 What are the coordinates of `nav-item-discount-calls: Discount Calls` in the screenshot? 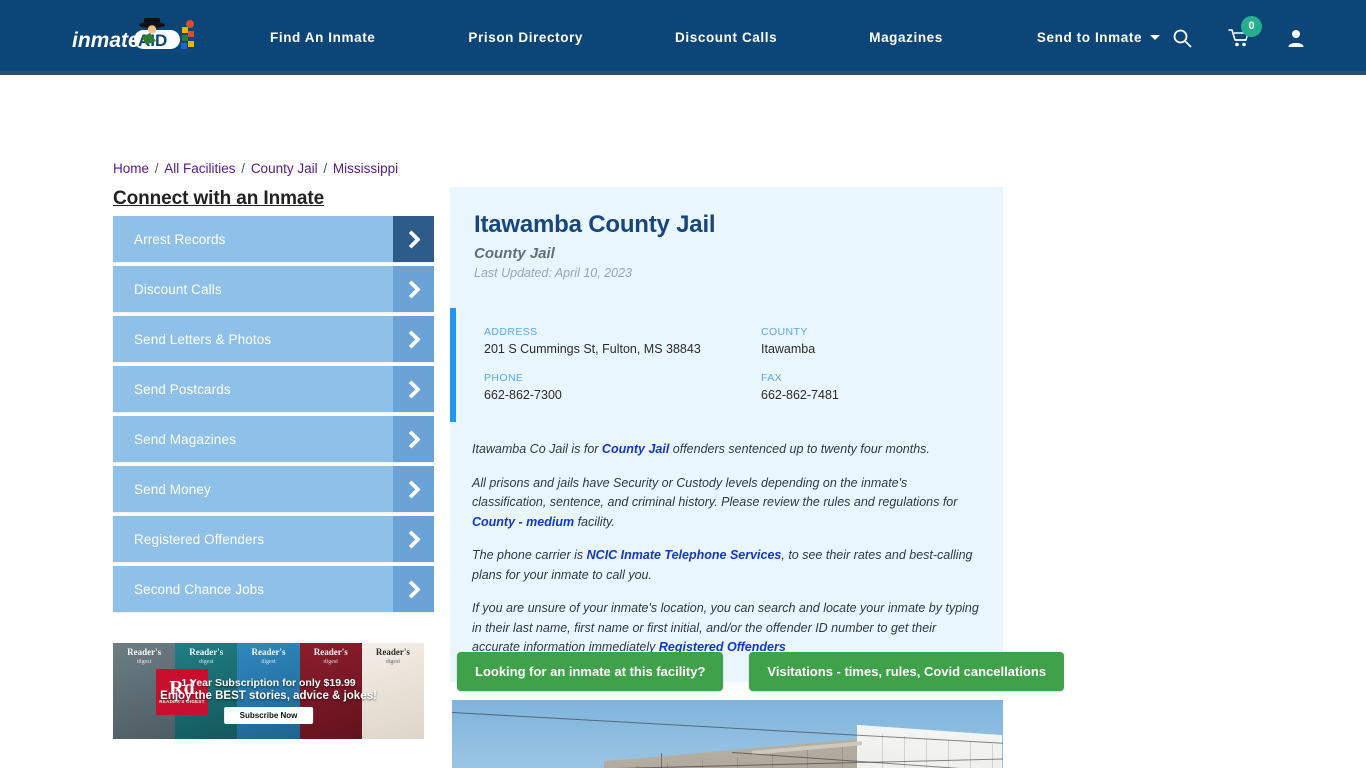 It's located at (726, 37).